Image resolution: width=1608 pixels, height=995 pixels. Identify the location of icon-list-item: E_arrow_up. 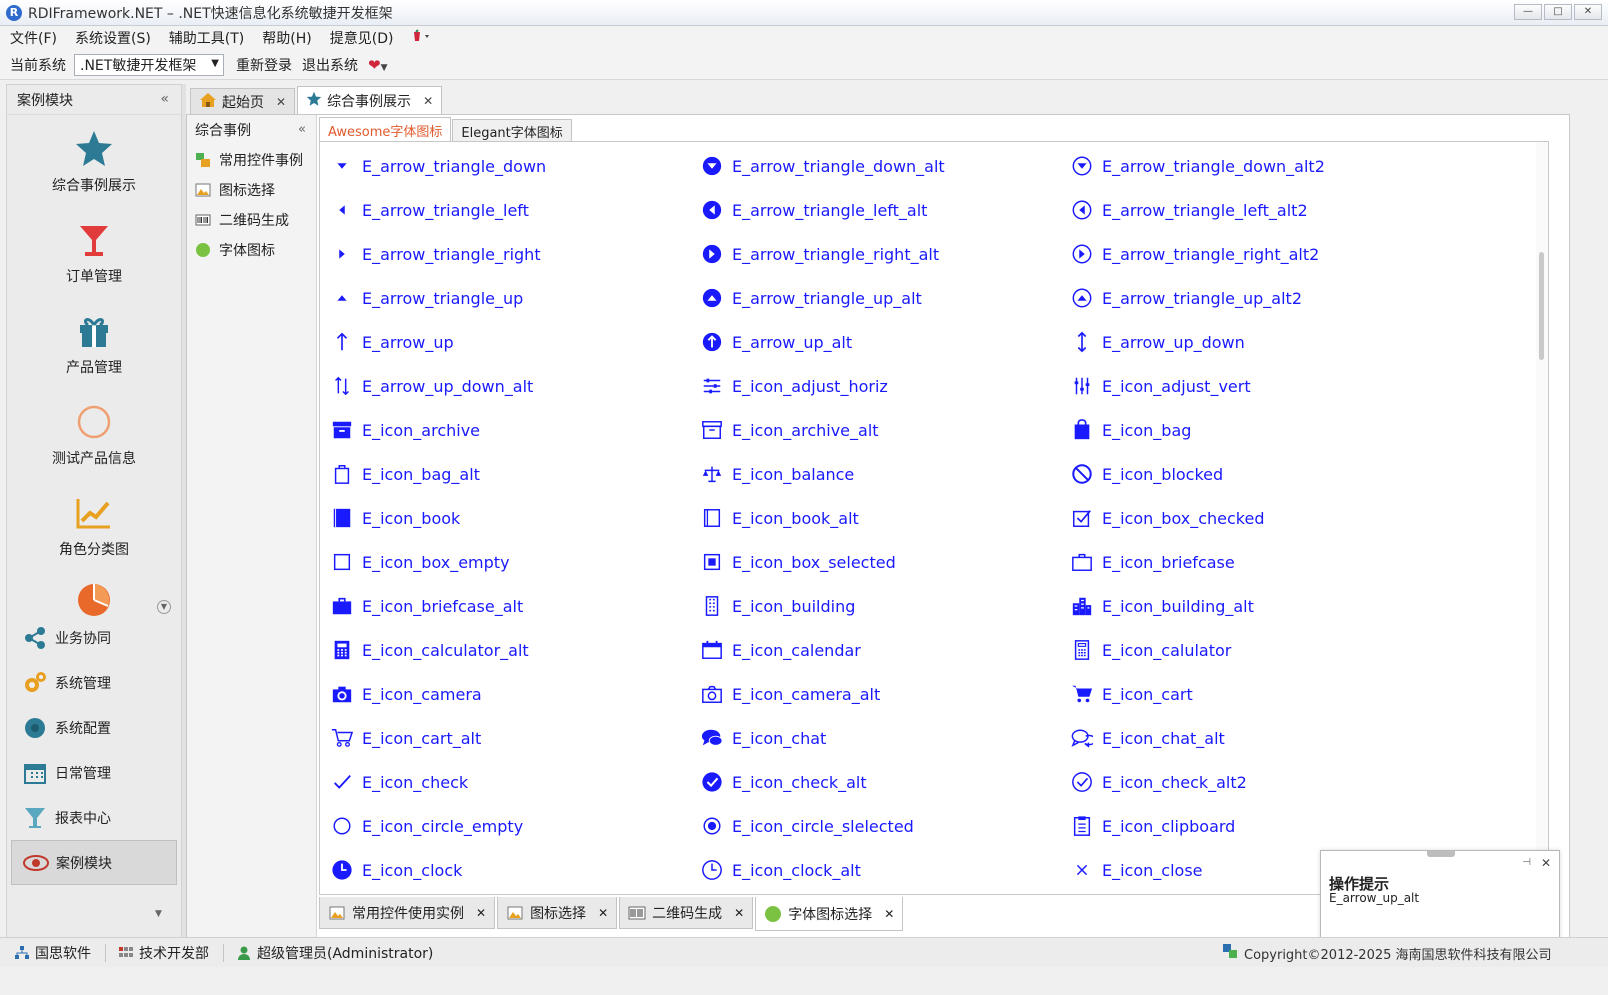
(515, 342).